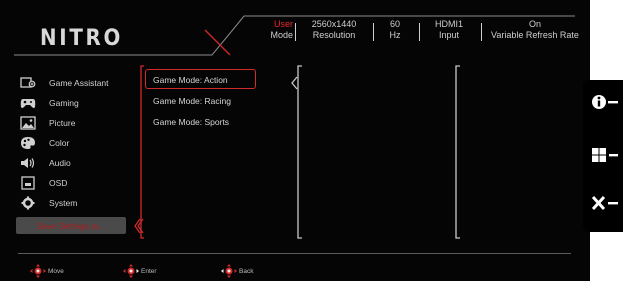  Describe the element at coordinates (191, 122) in the screenshot. I see `submenu-item-sports: Game Mode: Sports` at that location.